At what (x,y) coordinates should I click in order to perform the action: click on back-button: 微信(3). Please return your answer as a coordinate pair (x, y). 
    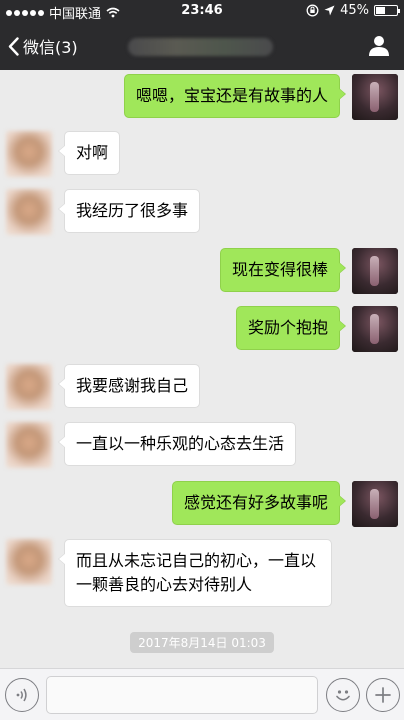
    Looking at the image, I should click on (43, 46).